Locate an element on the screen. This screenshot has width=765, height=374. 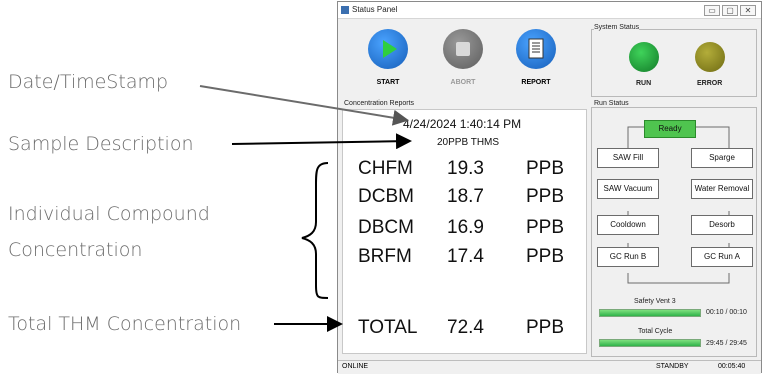
compound-name: DBCM is located at coordinates (386, 227).